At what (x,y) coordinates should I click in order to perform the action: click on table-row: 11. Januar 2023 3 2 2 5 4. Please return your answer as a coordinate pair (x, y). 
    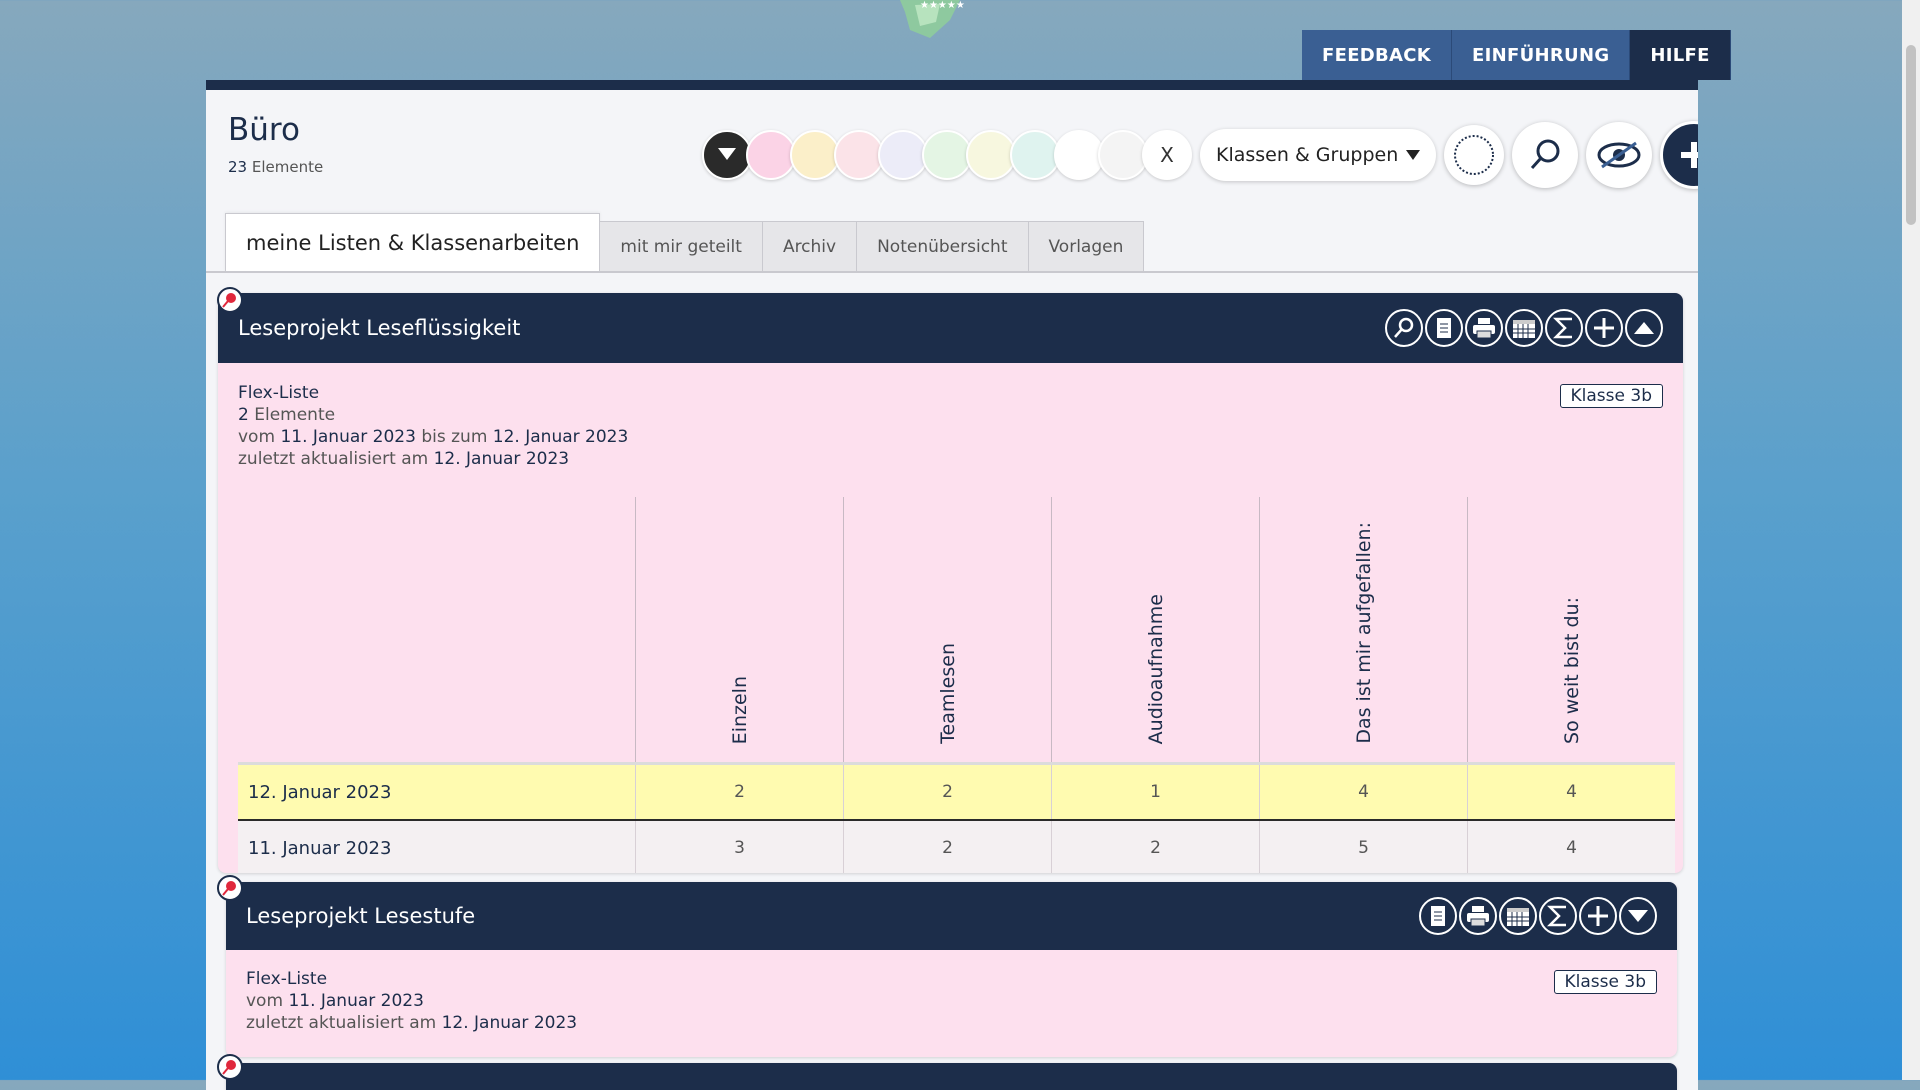
    Looking at the image, I should click on (956, 846).